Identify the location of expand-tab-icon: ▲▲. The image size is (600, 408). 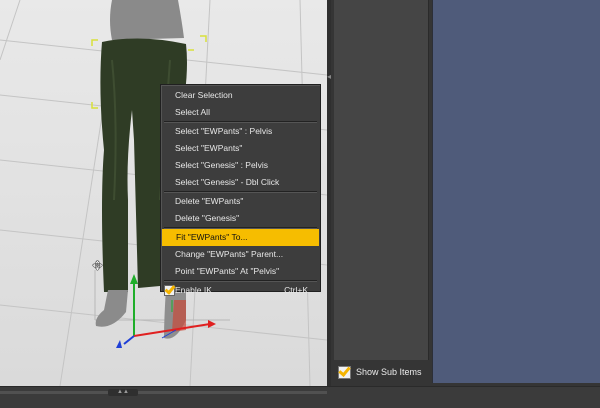
(123, 392).